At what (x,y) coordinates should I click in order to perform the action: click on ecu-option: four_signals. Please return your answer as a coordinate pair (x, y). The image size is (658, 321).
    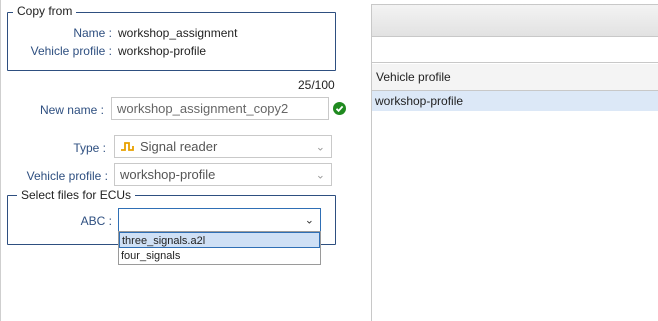
    Looking at the image, I should click on (219, 256).